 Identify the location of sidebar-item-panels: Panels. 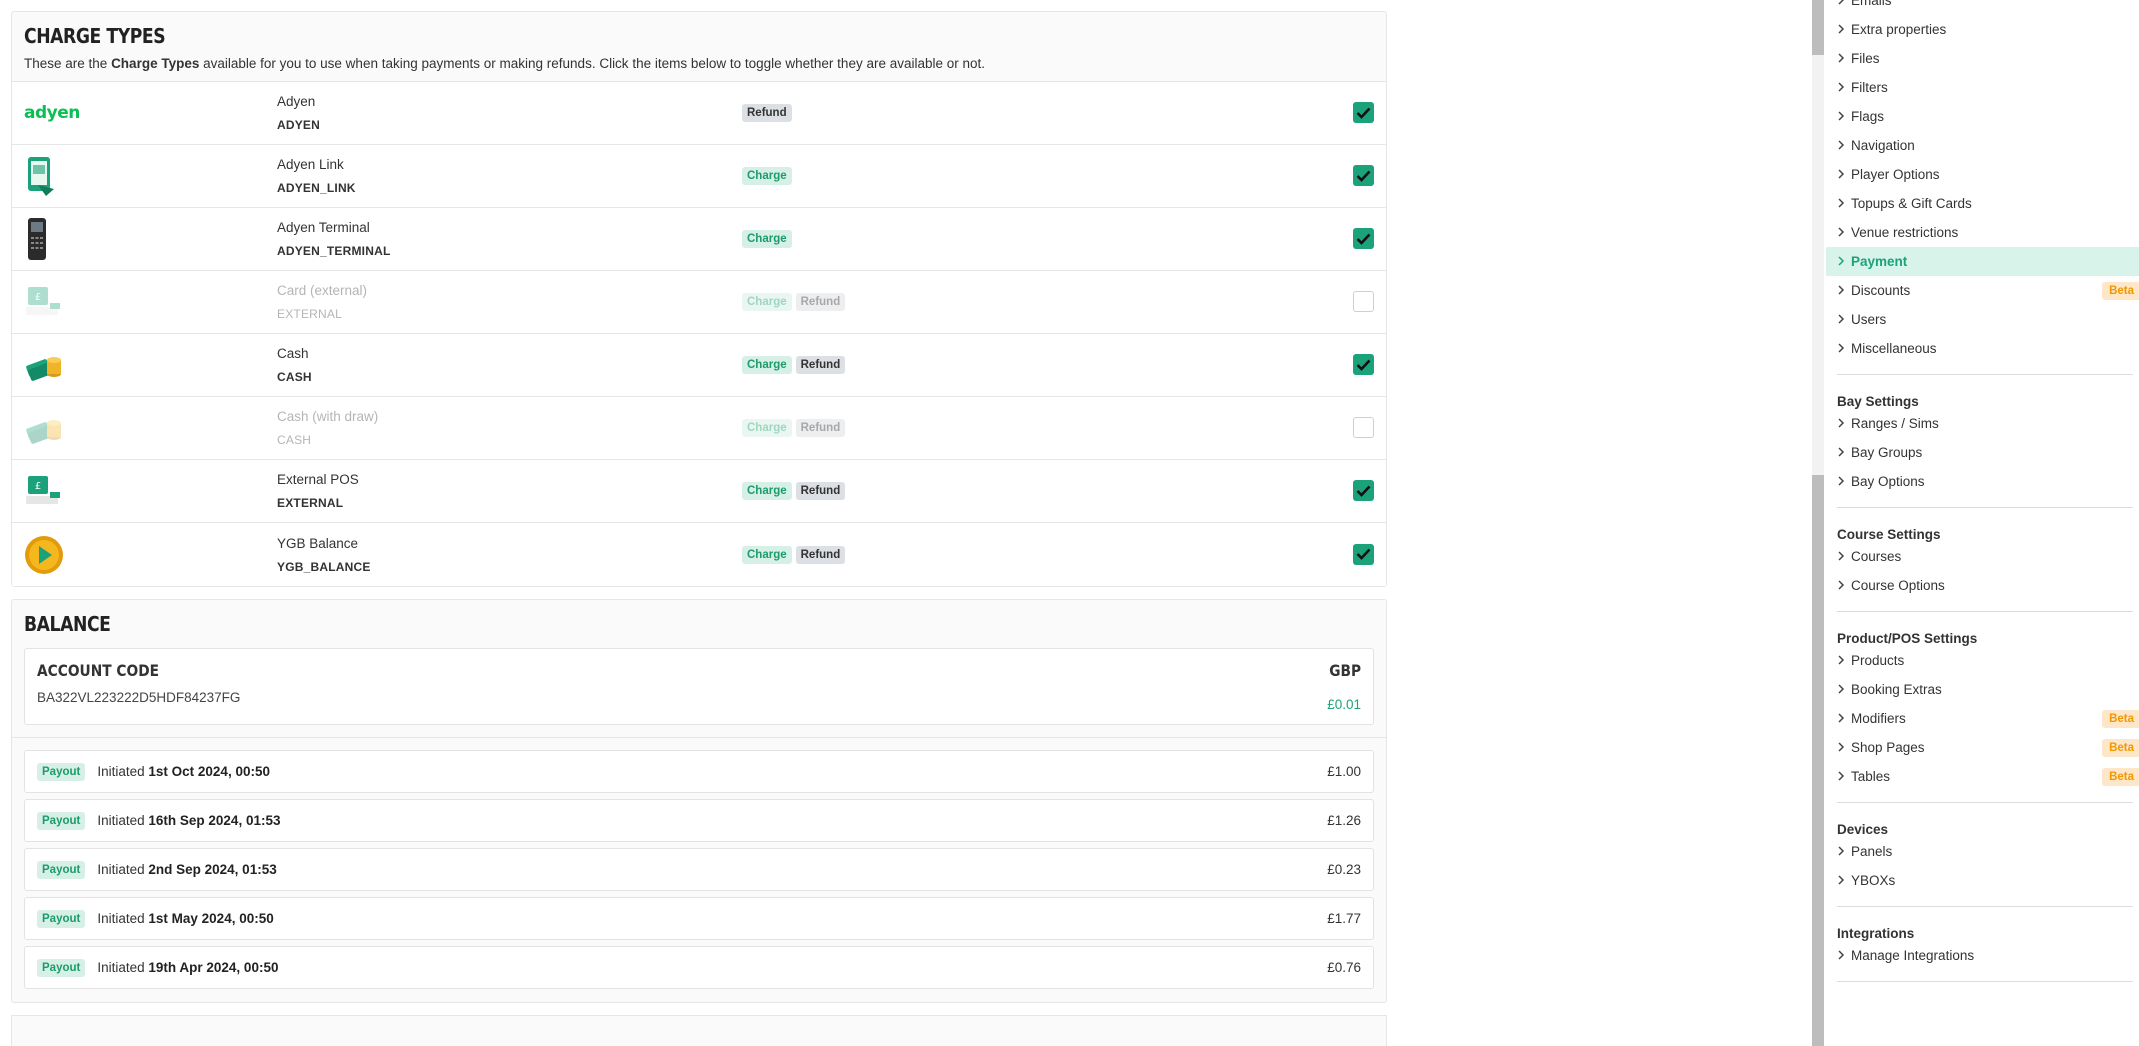
(1982, 851).